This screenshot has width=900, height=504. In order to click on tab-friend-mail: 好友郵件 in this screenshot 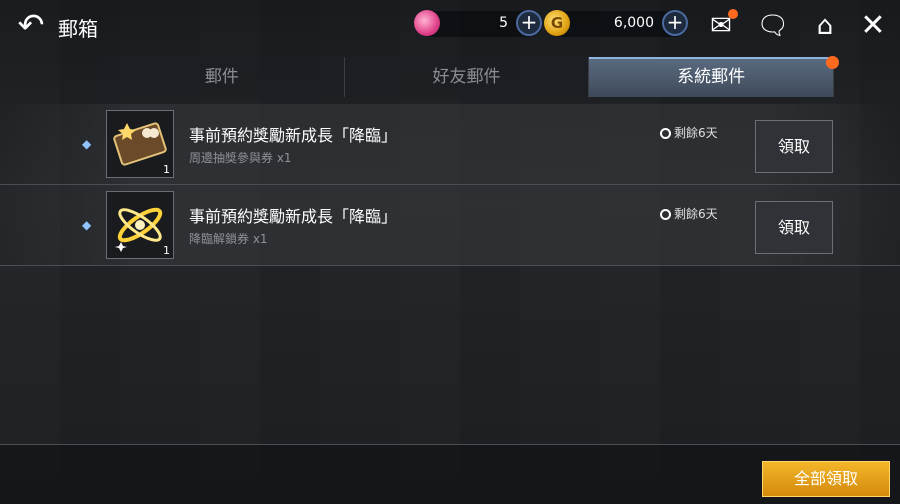, I will do `click(467, 77)`.